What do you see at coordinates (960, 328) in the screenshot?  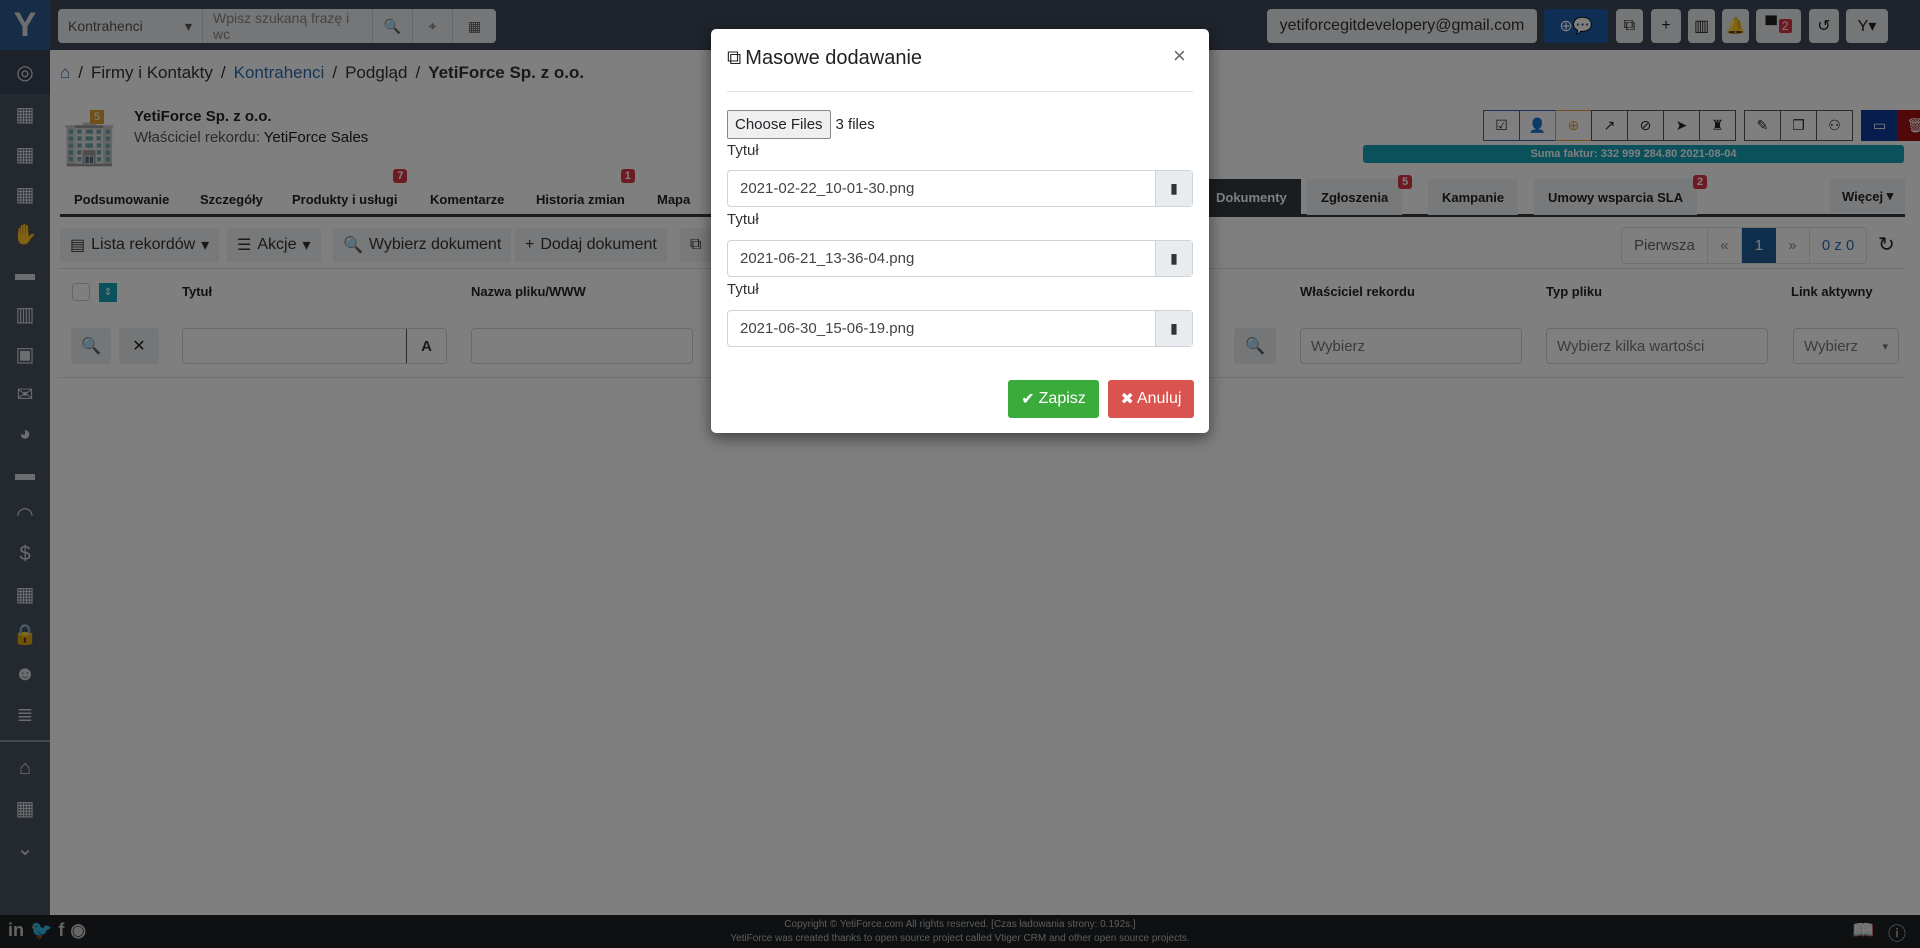 I see `title-input: 2021-06-30_15-06-19.png ▮` at bounding box center [960, 328].